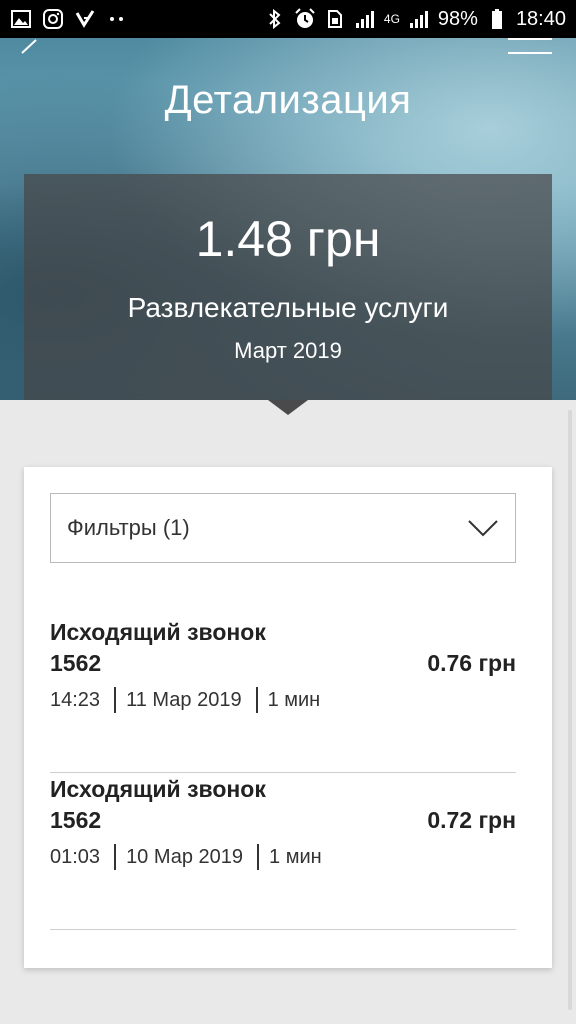 This screenshot has height=1024, width=576. What do you see at coordinates (530, 49) in the screenshot?
I see `menu-button` at bounding box center [530, 49].